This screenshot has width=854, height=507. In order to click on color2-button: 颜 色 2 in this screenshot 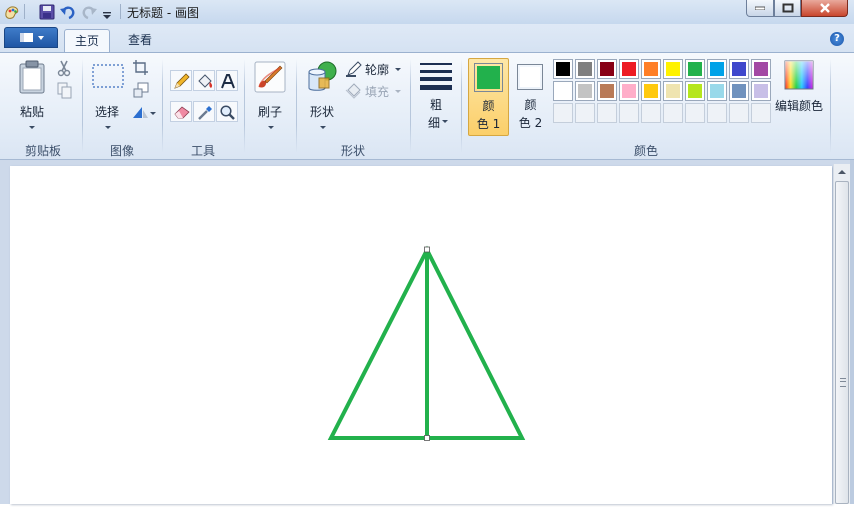, I will do `click(531, 97)`.